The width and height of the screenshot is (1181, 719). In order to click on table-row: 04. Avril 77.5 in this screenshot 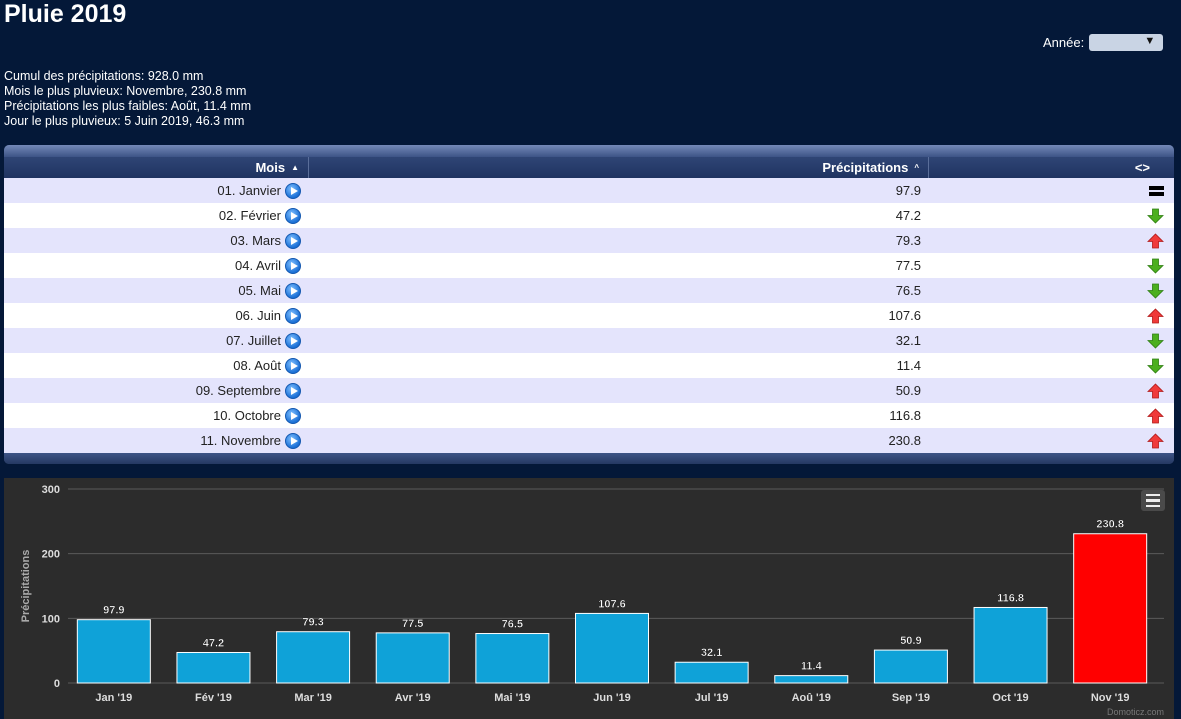, I will do `click(589, 265)`.